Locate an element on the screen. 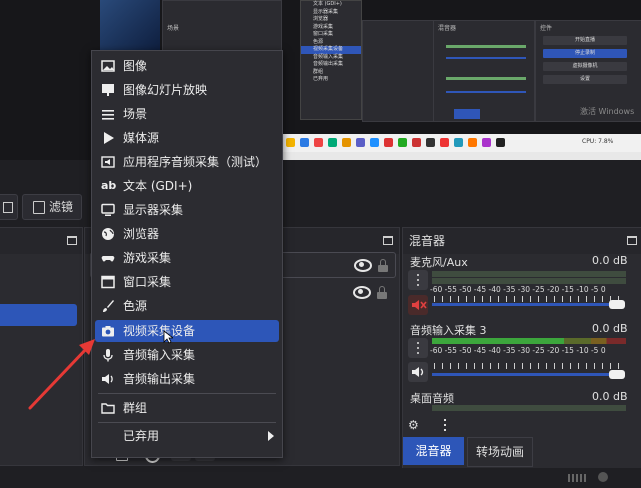 This screenshot has width=641, height=488. annotation-arrow-icon is located at coordinates (61, 374).